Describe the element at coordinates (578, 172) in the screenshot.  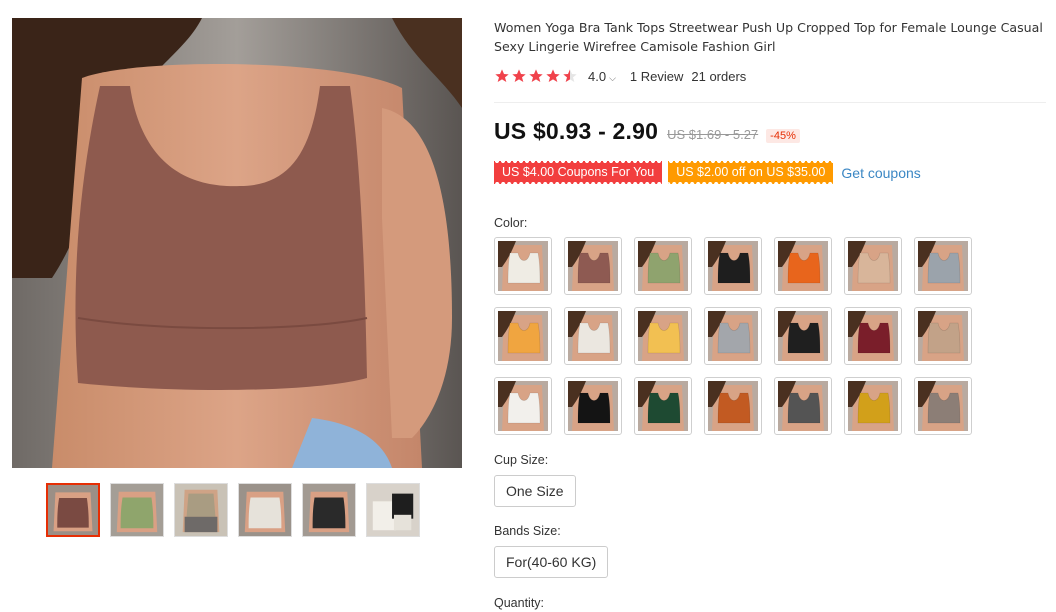
I see `store-coupon: US $4.00 Coupons For You` at that location.